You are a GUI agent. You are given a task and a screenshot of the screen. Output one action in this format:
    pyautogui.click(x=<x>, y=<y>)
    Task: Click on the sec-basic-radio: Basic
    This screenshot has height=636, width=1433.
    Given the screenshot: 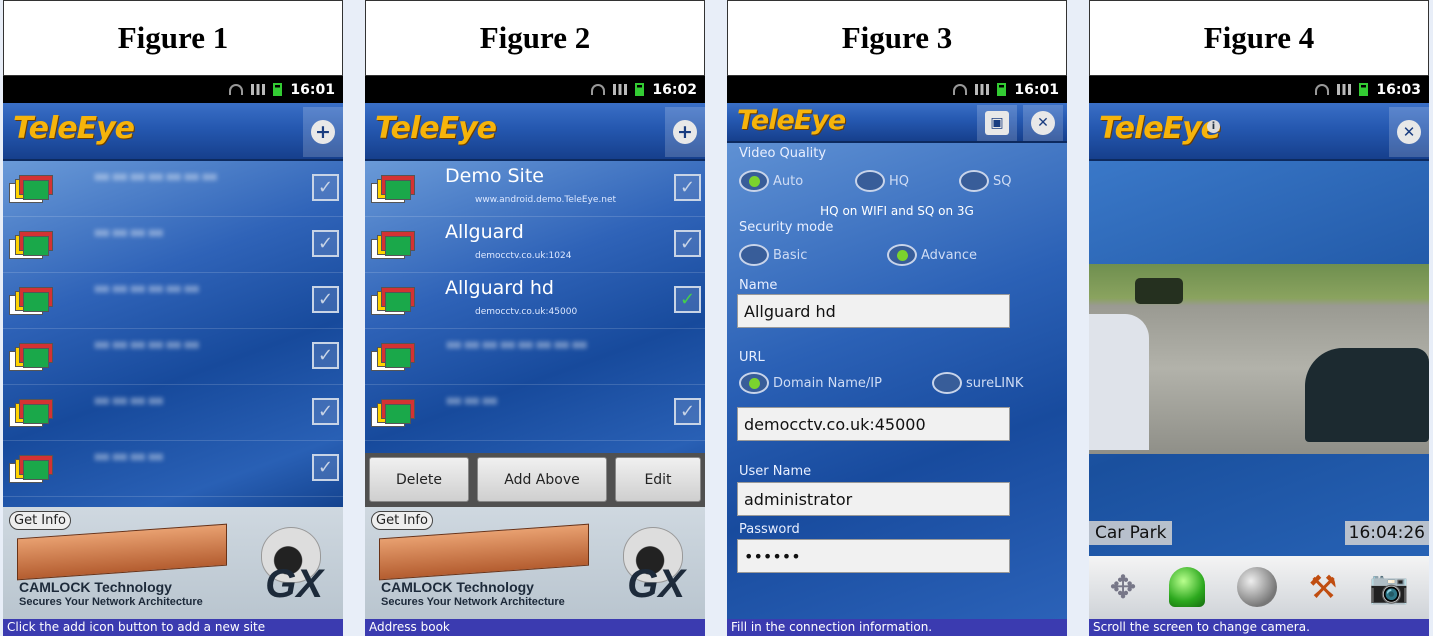 What is the action you would take?
    pyautogui.click(x=773, y=255)
    